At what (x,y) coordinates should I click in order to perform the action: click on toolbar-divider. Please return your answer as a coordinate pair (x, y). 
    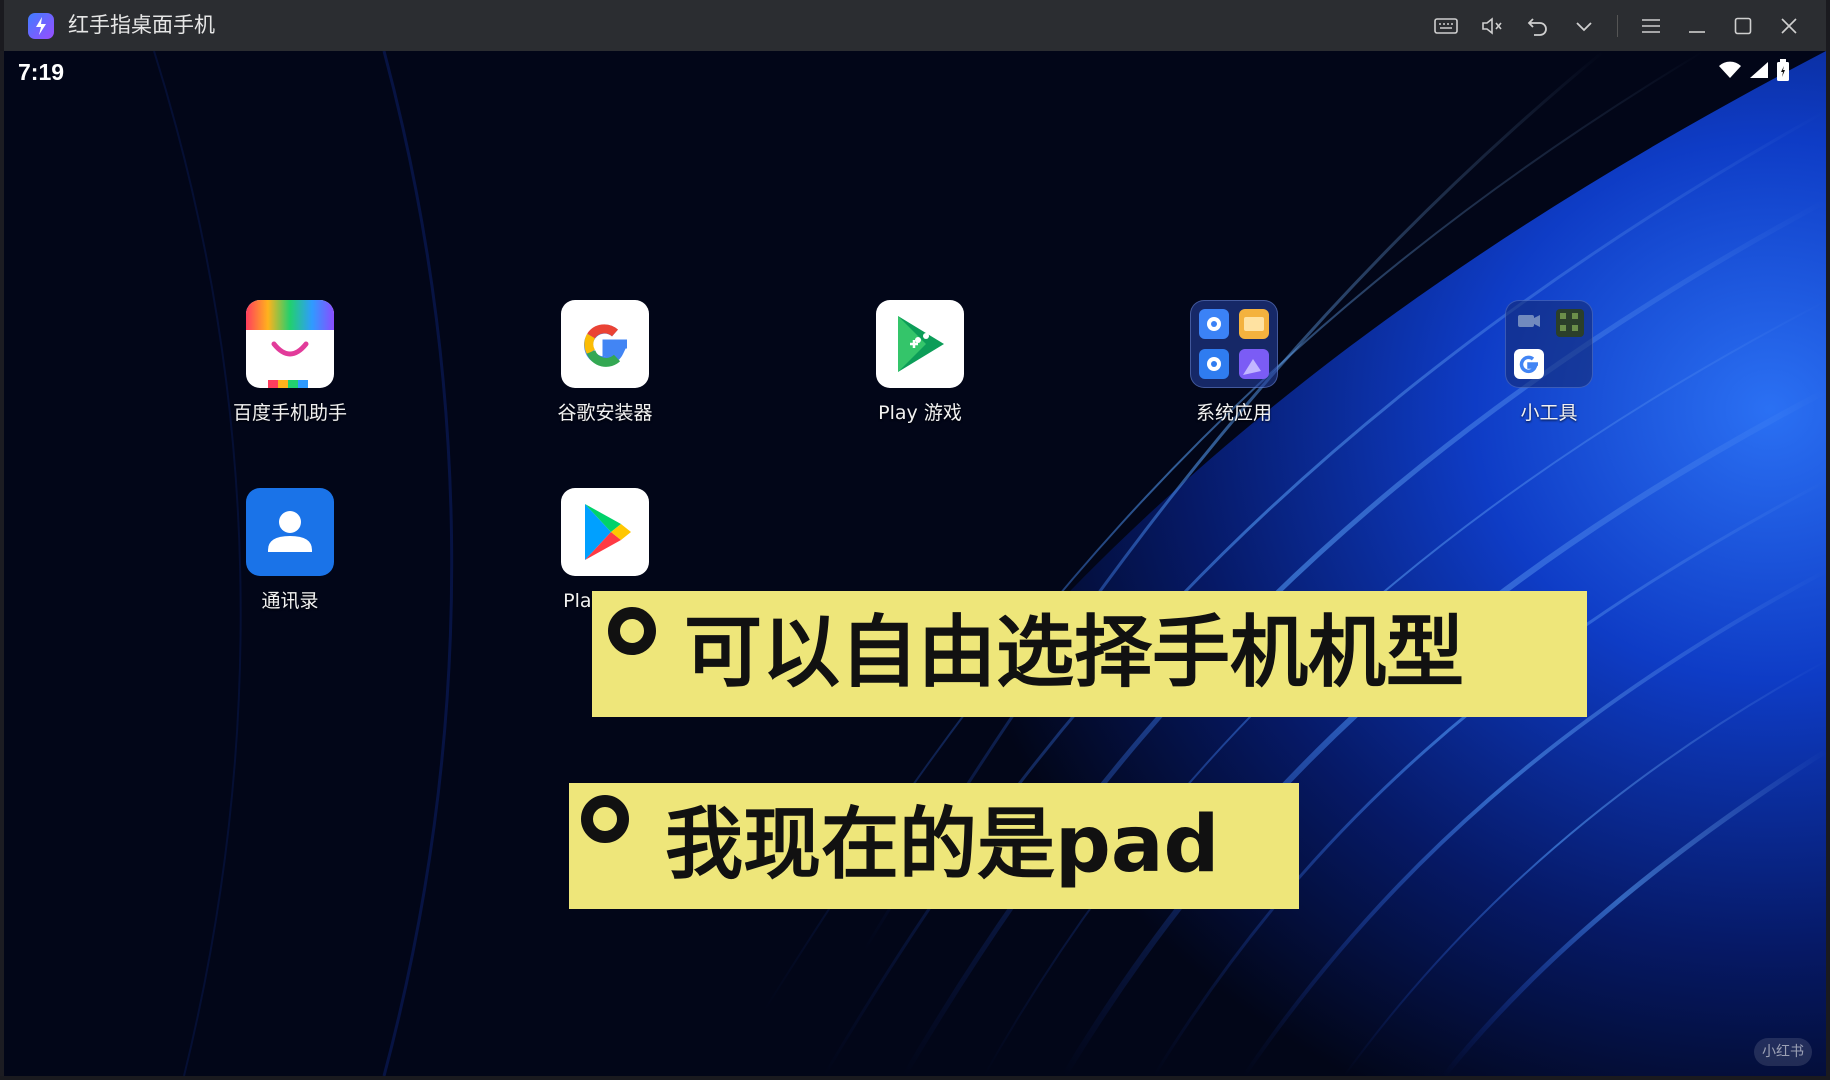
    Looking at the image, I should click on (1617, 25).